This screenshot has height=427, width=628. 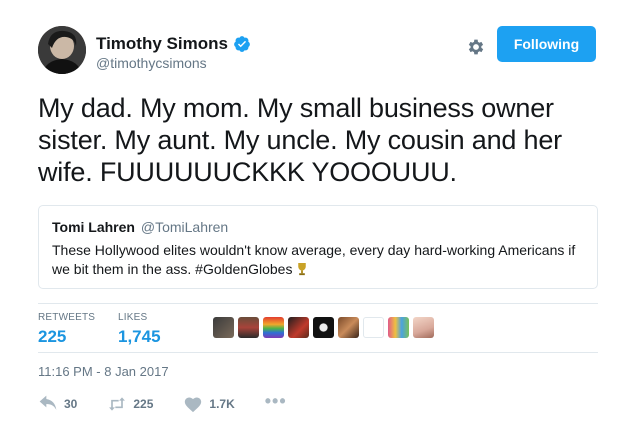 I want to click on likes-stat: LIKES 1,745, so click(x=139, y=329).